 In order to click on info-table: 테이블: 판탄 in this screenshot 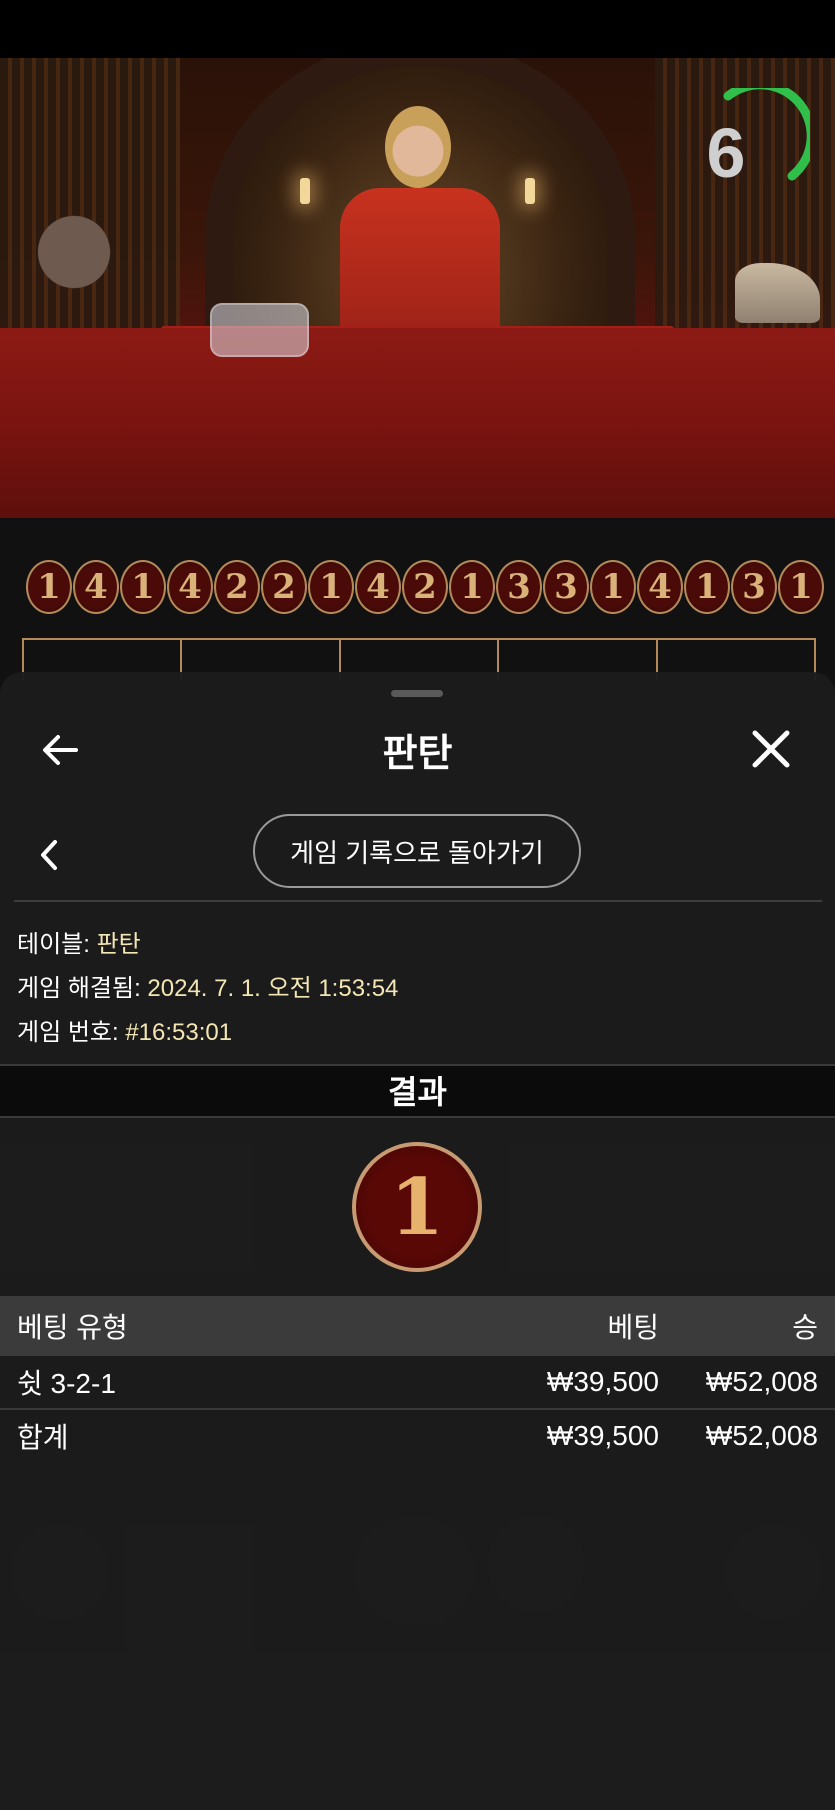, I will do `click(79, 941)`.